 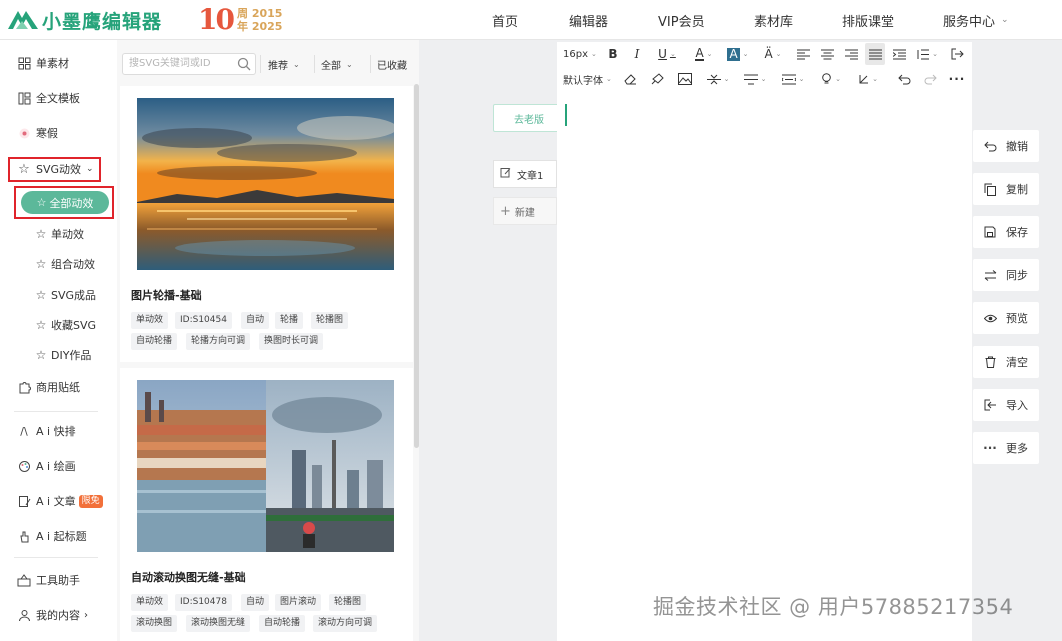 I want to click on grid-icon, so click(x=24, y=63).